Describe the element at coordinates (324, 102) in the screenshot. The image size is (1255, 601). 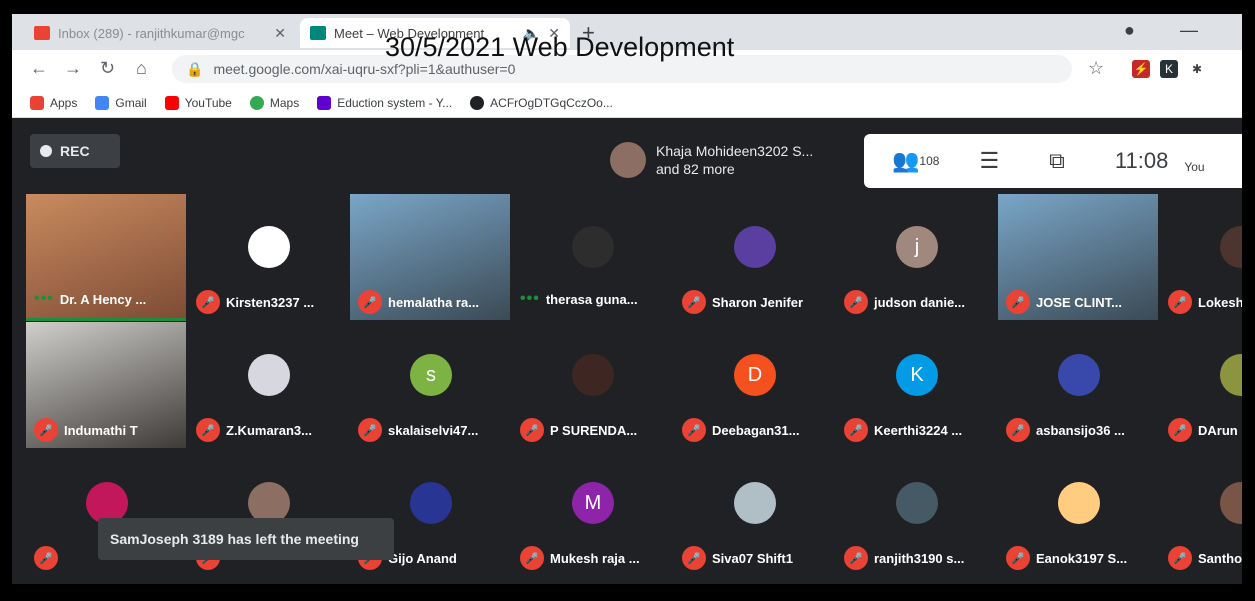
I see `yahoo-icon` at that location.